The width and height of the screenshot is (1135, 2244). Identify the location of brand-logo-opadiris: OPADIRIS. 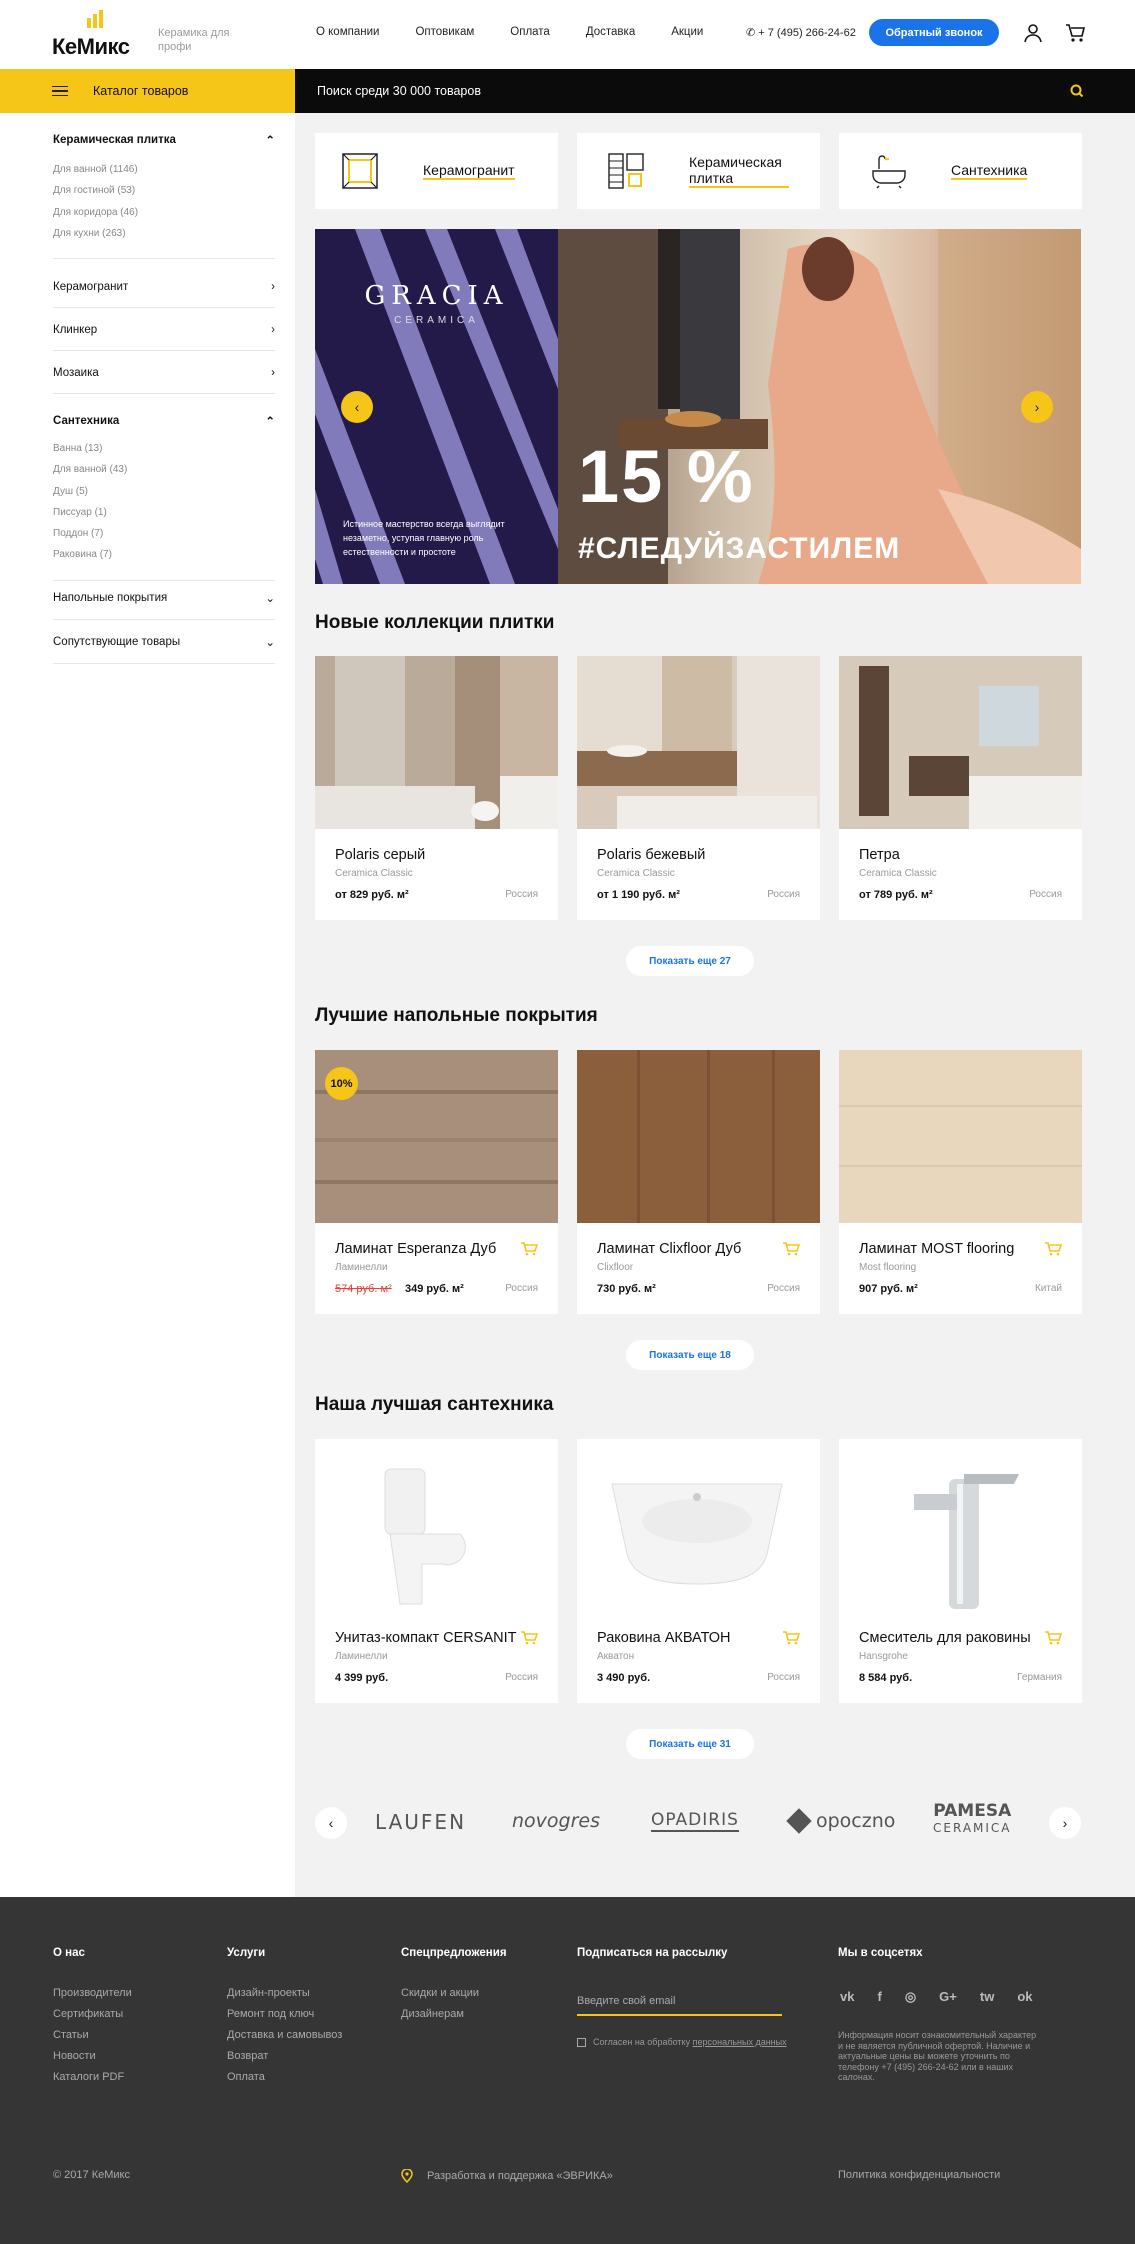
(695, 1821).